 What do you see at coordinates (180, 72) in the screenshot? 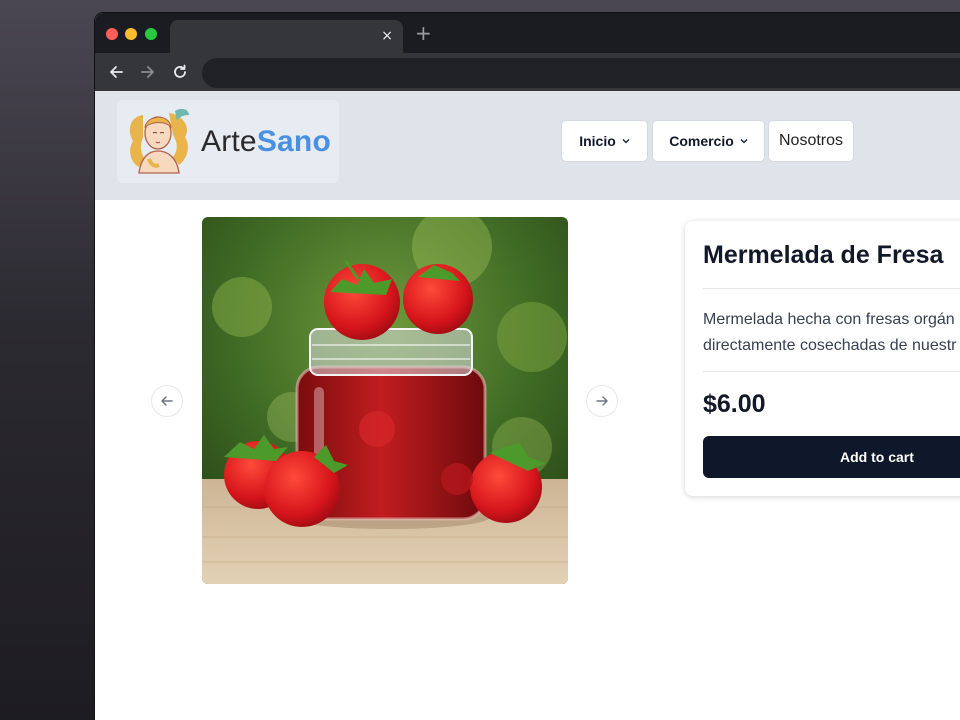
I see `reload-icon` at bounding box center [180, 72].